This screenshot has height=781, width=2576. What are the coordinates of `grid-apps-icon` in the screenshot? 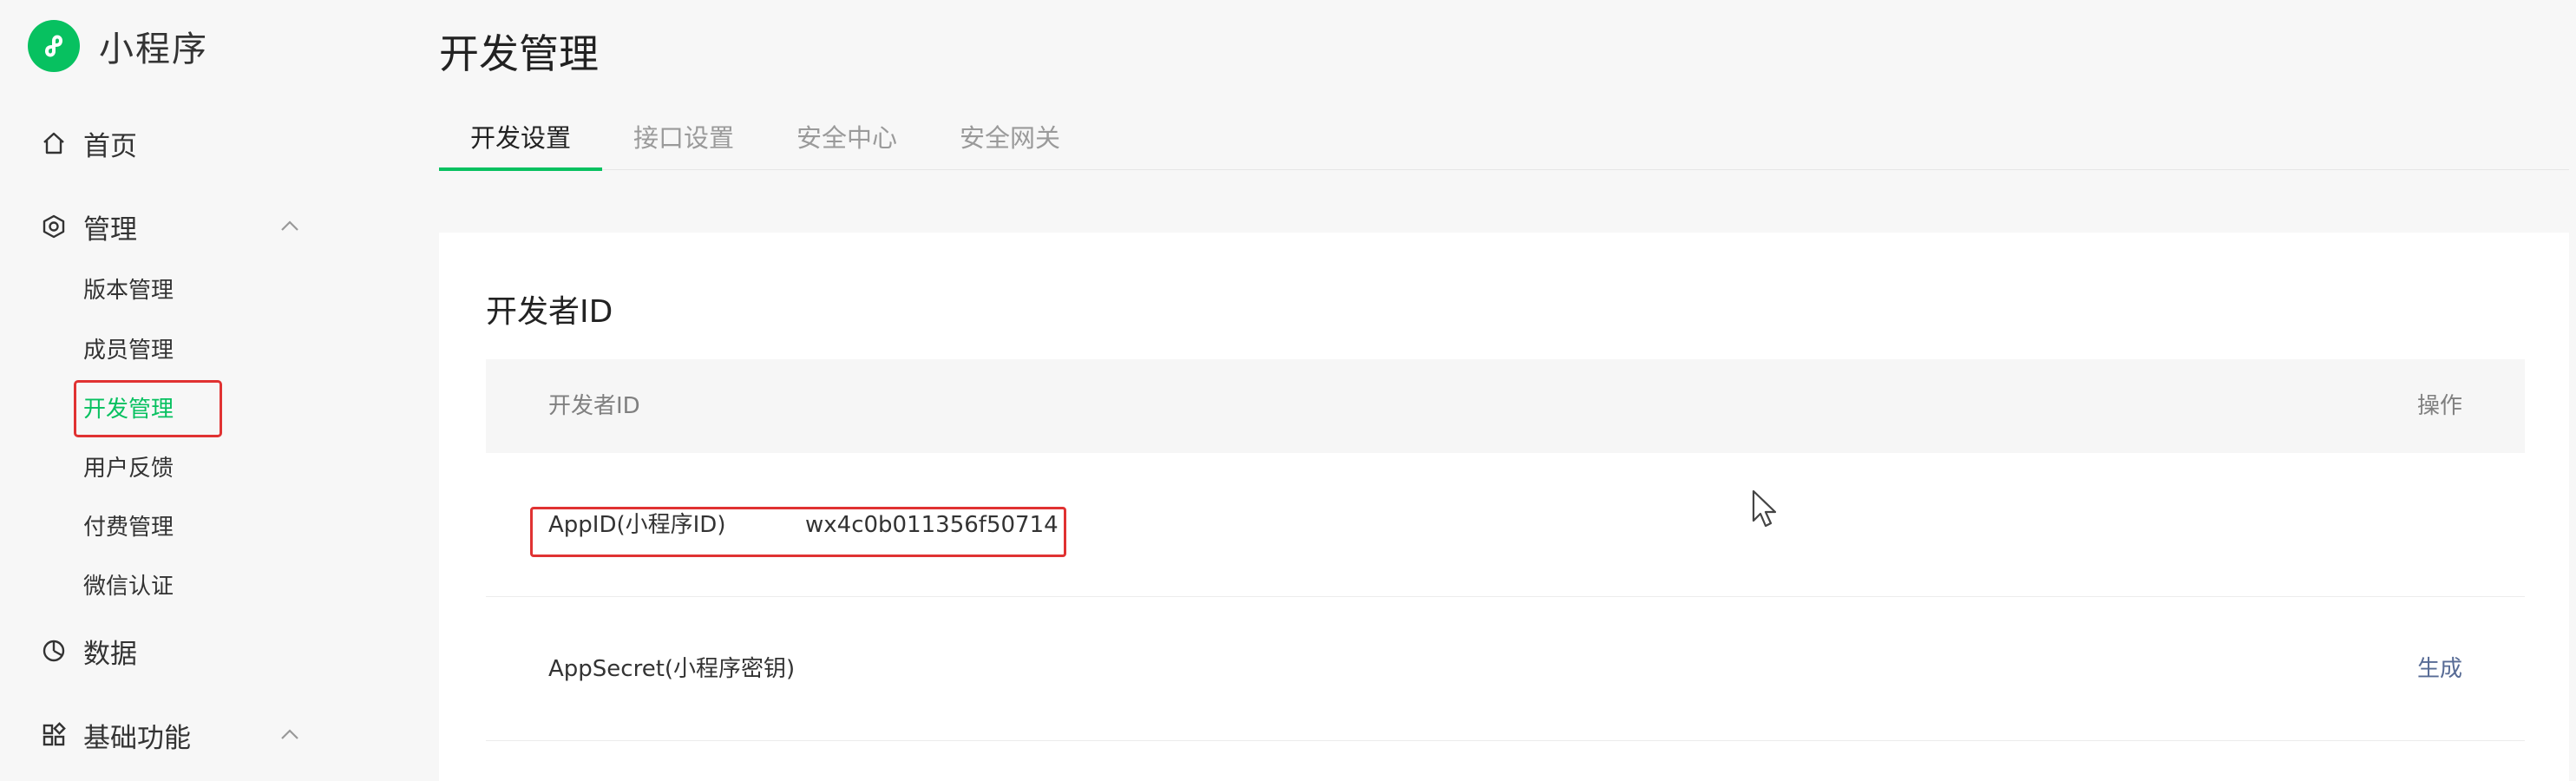 It's located at (54, 735).